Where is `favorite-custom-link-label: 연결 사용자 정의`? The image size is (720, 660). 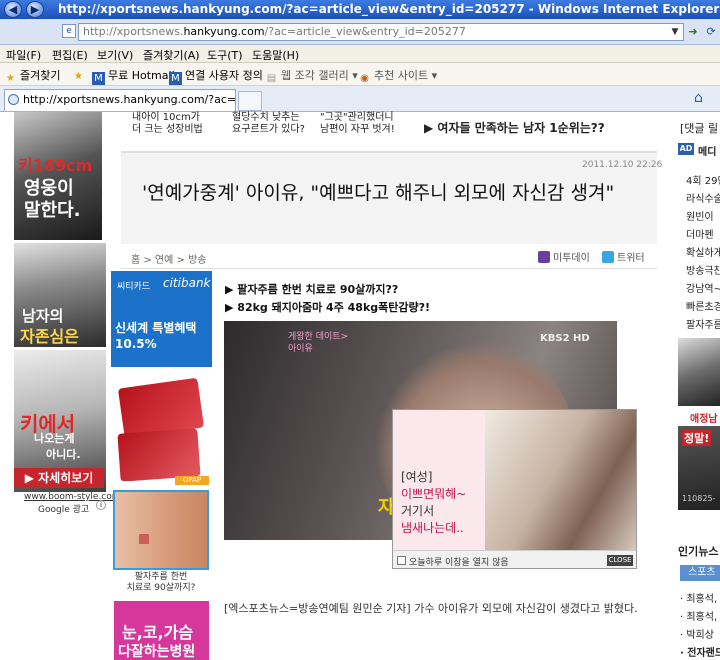
favorite-custom-link-label: 연결 사용자 정의 is located at coordinates (224, 75).